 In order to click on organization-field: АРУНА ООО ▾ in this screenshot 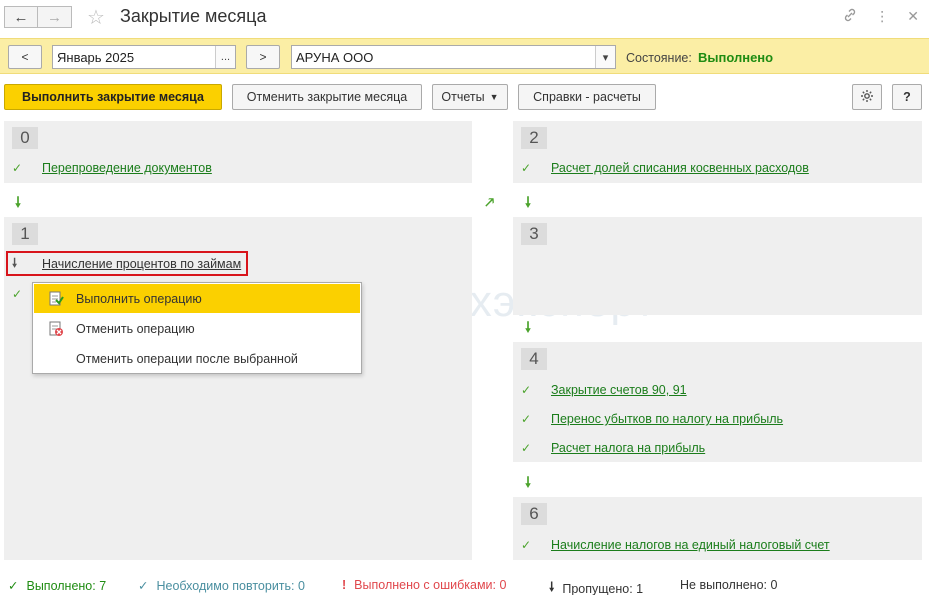, I will do `click(453, 57)`.